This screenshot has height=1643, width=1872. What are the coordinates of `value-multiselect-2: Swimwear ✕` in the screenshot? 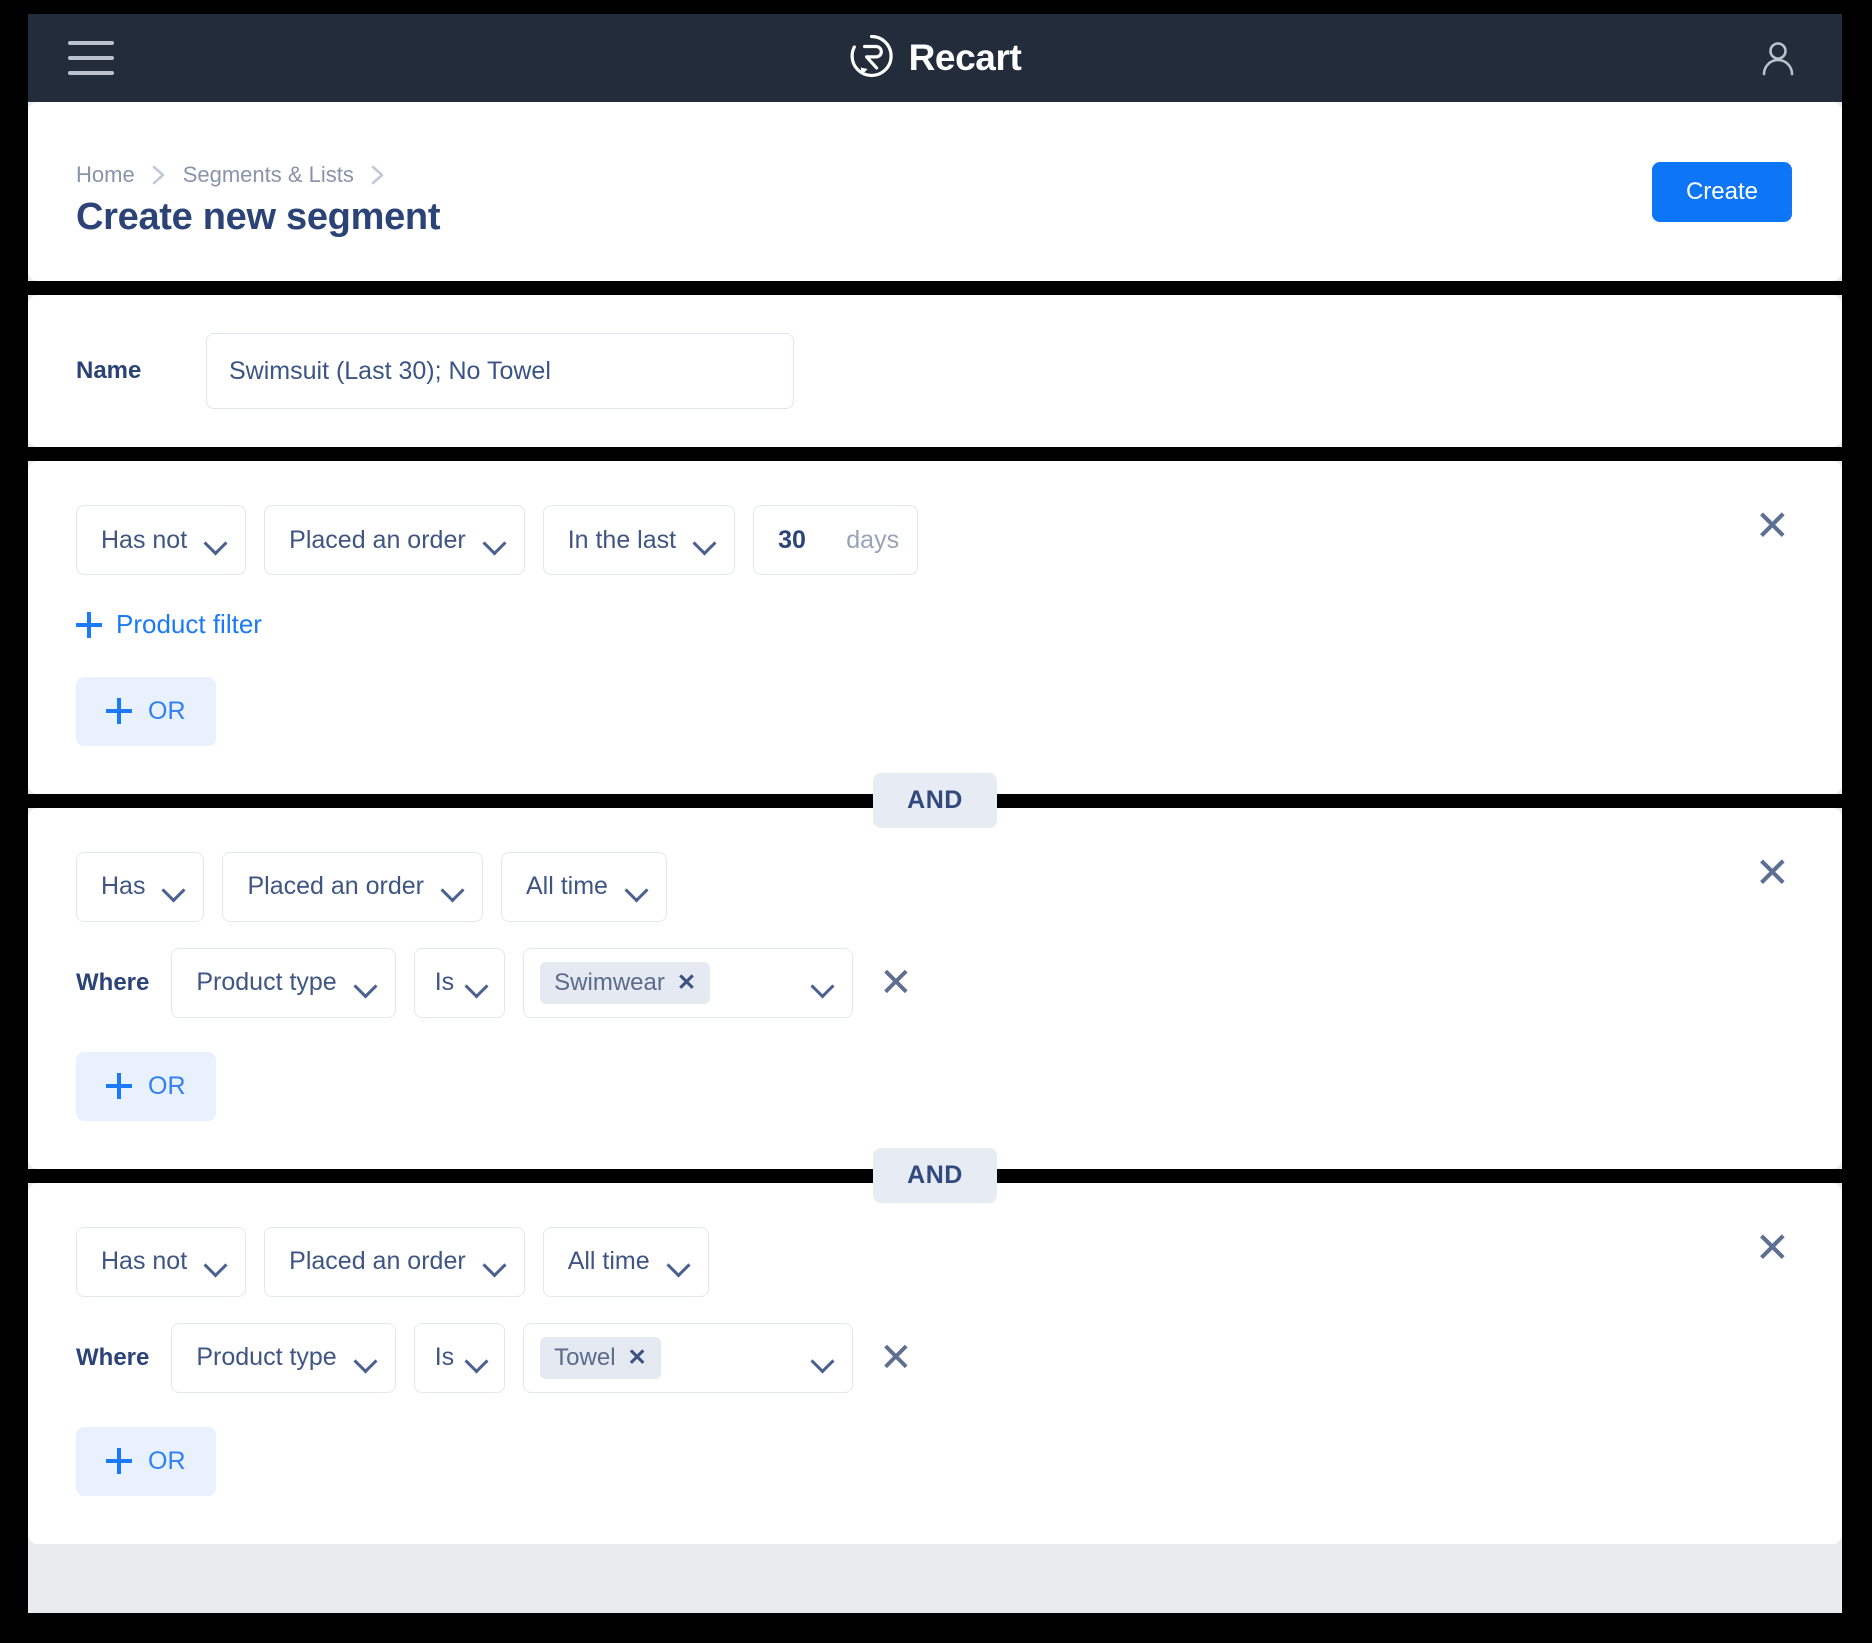 It's located at (688, 982).